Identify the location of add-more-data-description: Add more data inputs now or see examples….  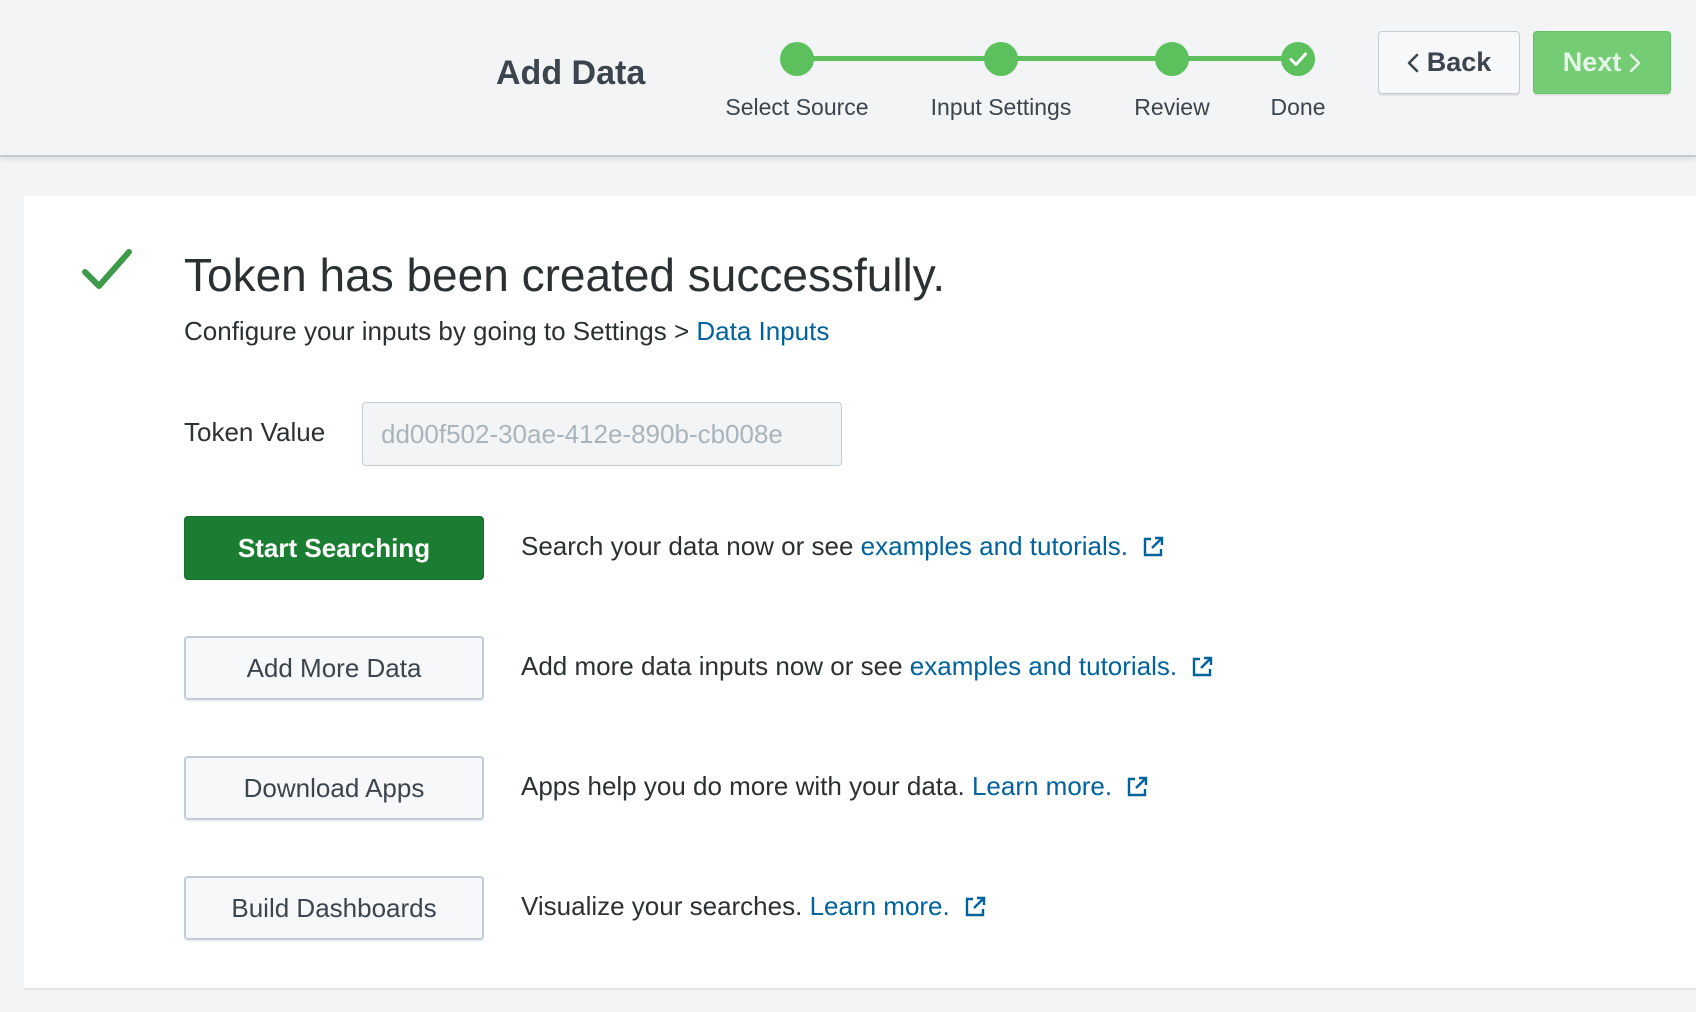
(867, 666).